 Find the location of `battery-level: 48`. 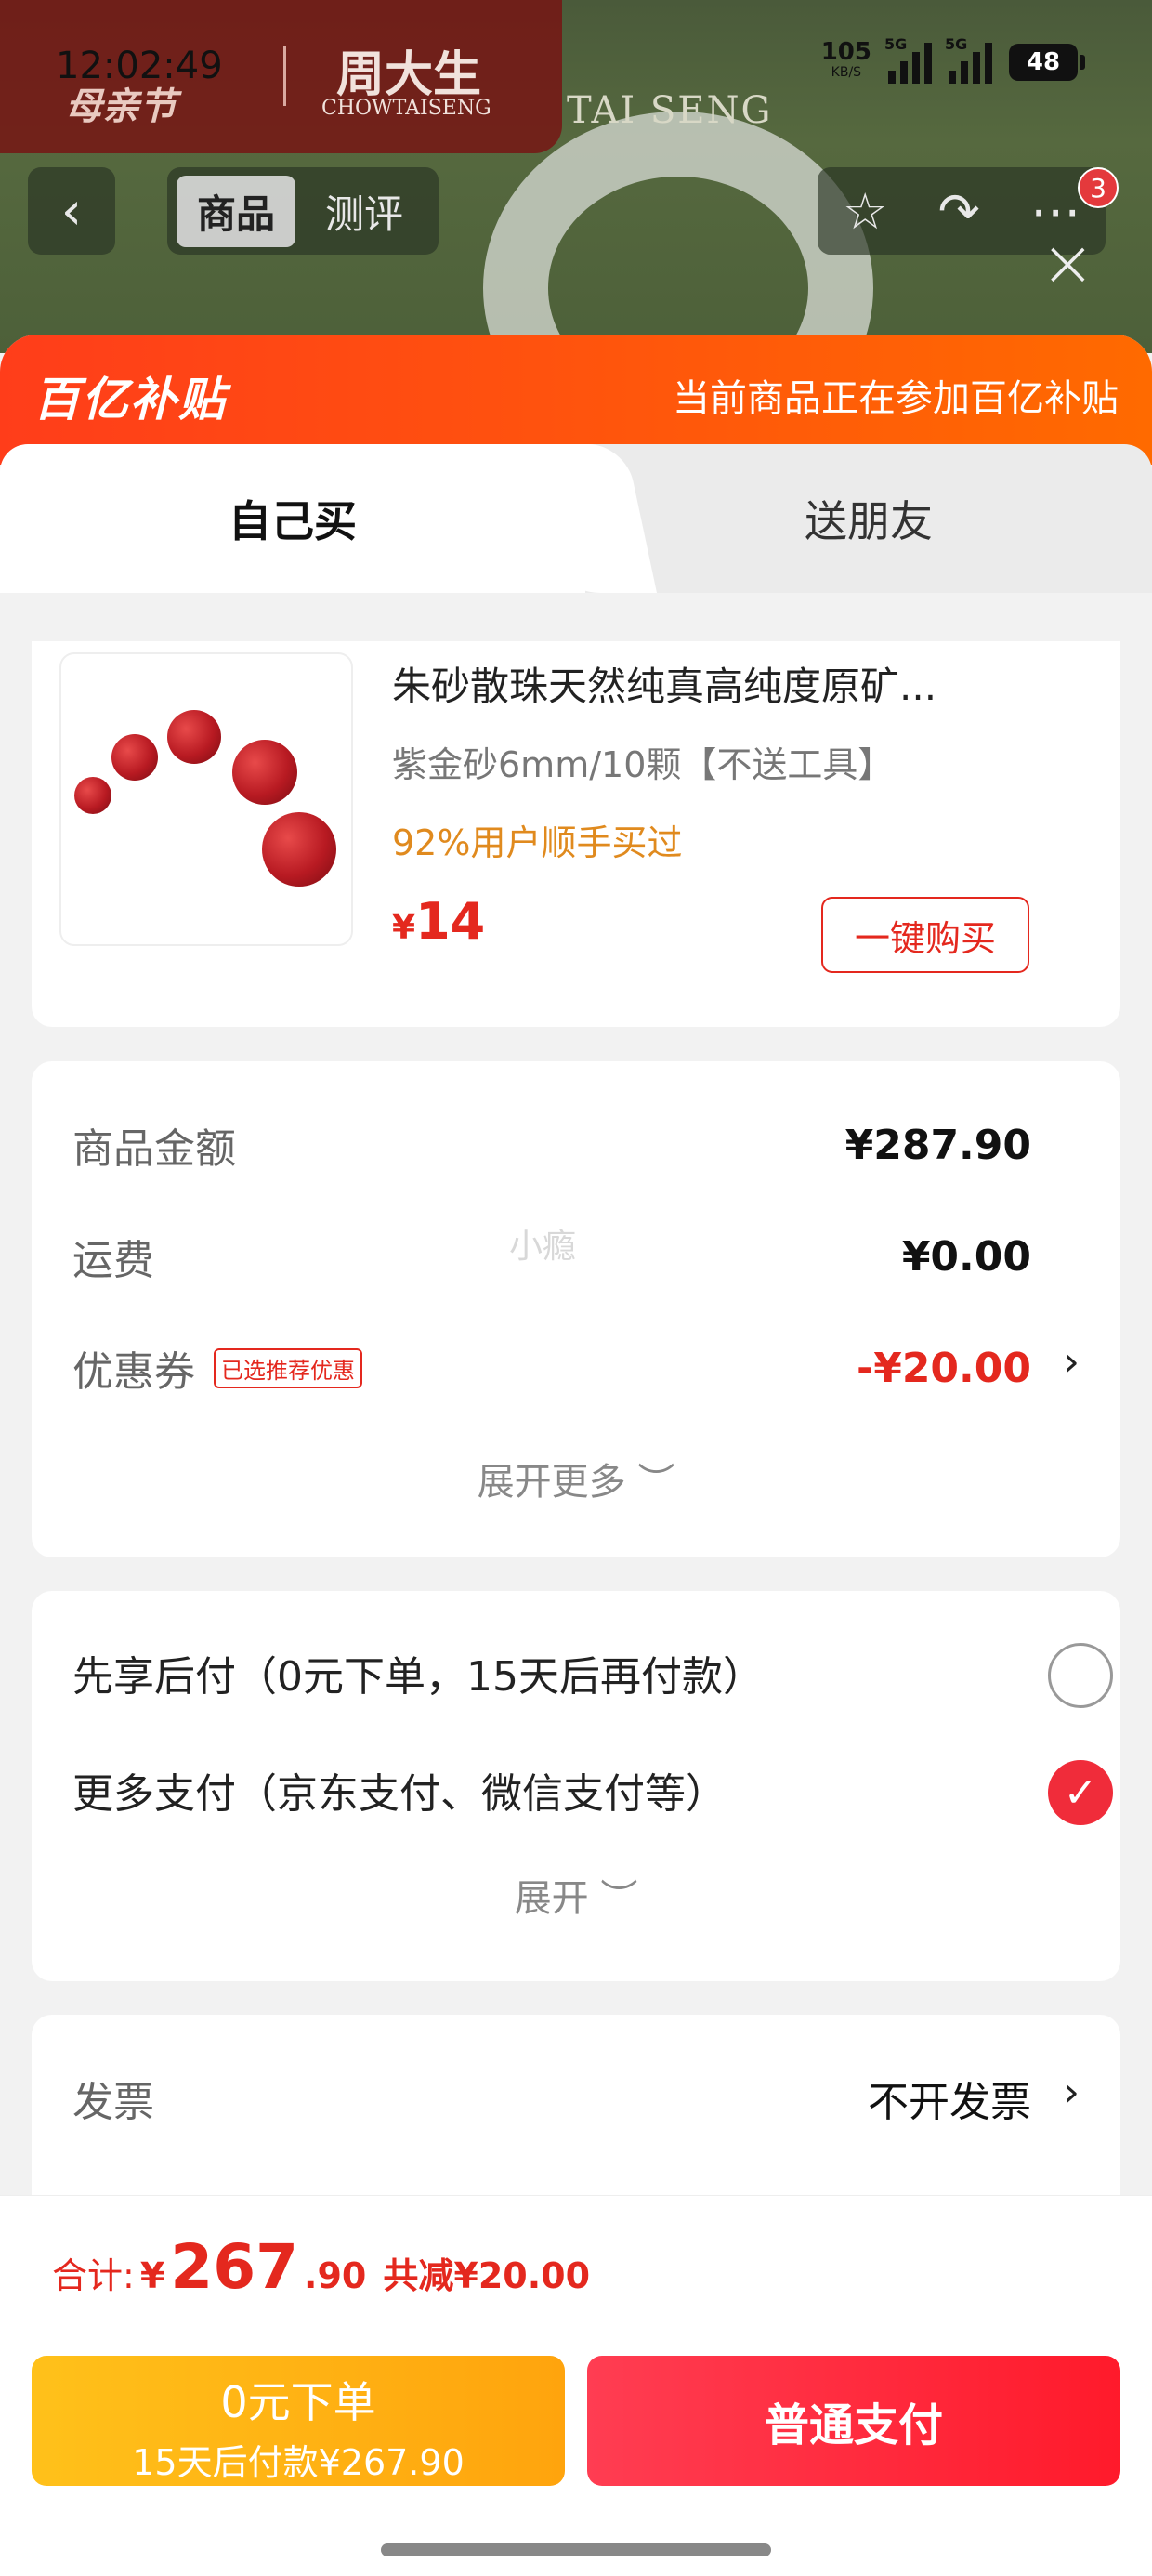

battery-level: 48 is located at coordinates (1043, 62).